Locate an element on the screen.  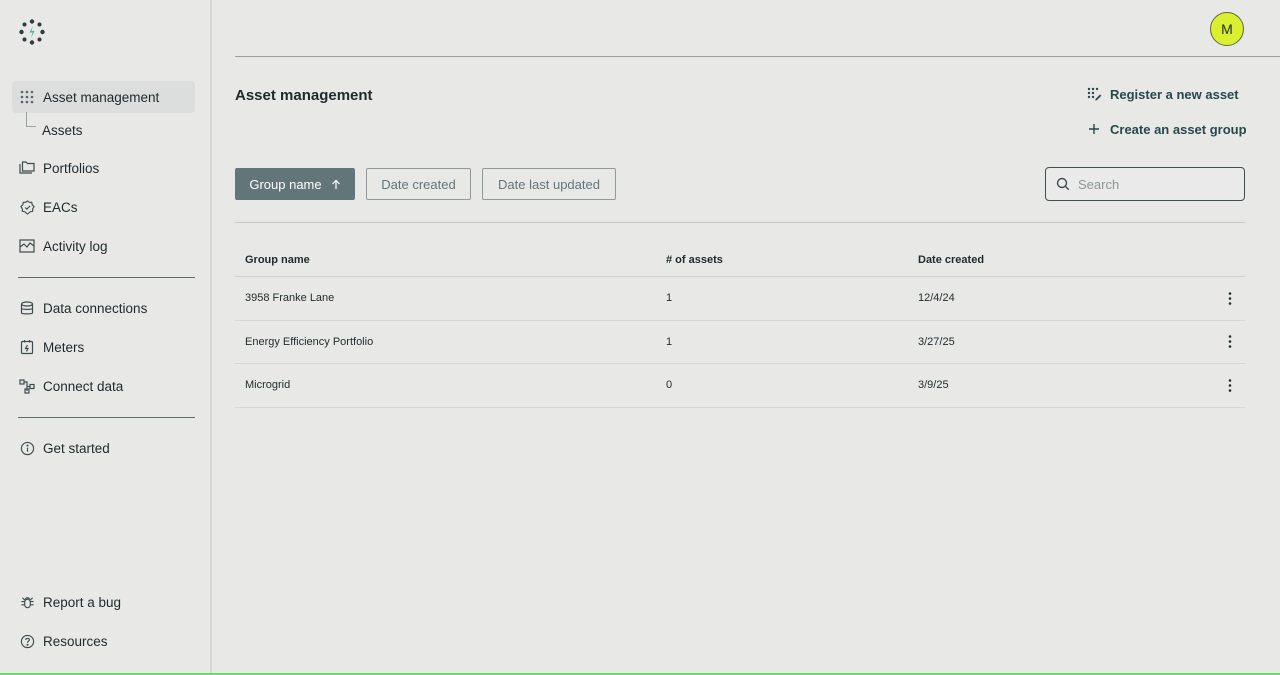
plus-icon is located at coordinates (1094, 129).